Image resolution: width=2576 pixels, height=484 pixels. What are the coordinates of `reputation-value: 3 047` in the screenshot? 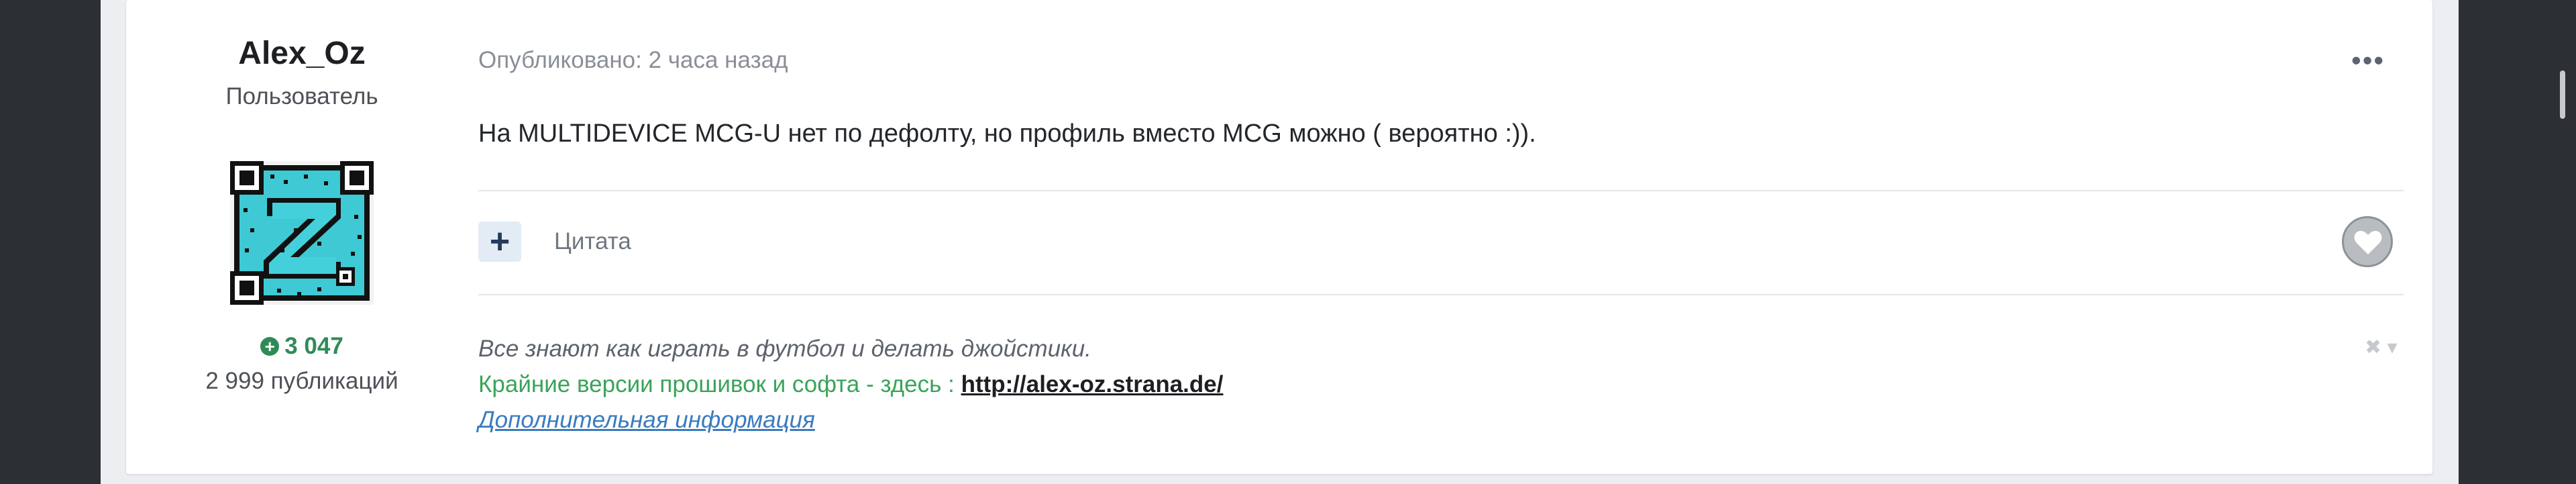 It's located at (313, 346).